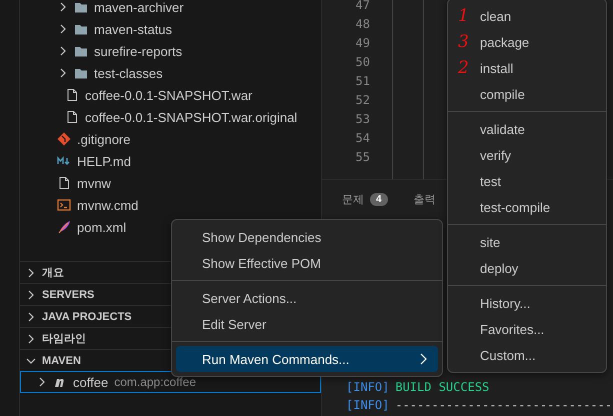  What do you see at coordinates (64, 205) in the screenshot?
I see `terminal-icon` at bounding box center [64, 205].